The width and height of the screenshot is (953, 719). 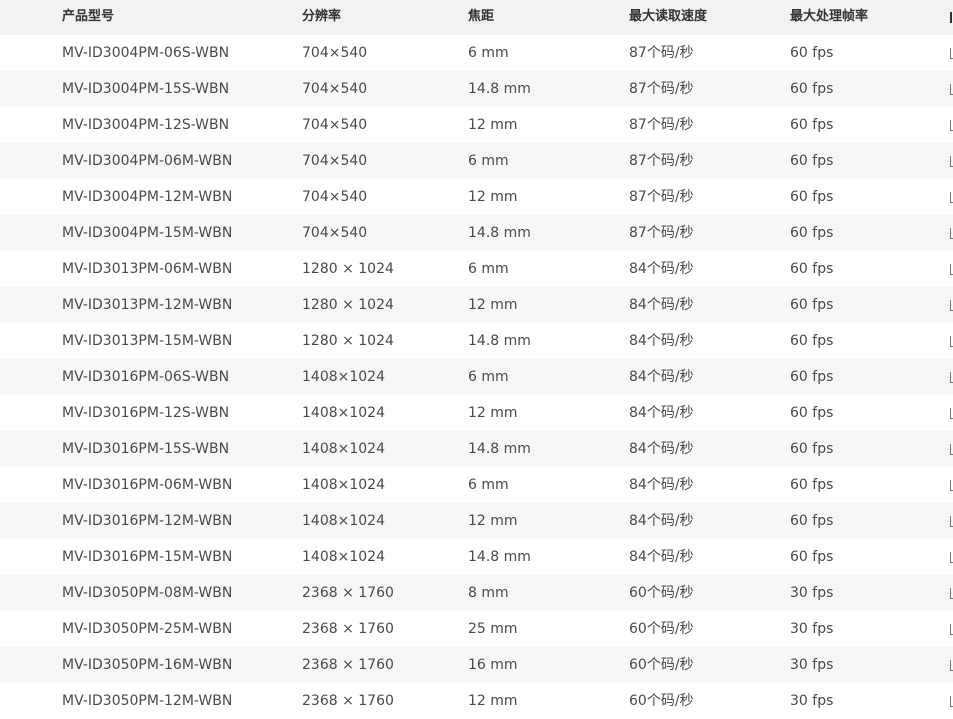 What do you see at coordinates (829, 16) in the screenshot?
I see `header-max-frame-rate: 最大处理帧率` at bounding box center [829, 16].